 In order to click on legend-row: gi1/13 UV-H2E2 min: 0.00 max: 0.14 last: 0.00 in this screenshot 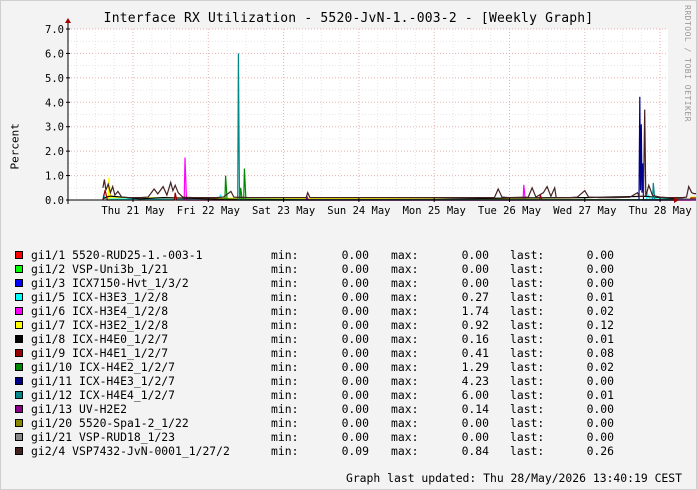, I will do `click(335, 409)`.